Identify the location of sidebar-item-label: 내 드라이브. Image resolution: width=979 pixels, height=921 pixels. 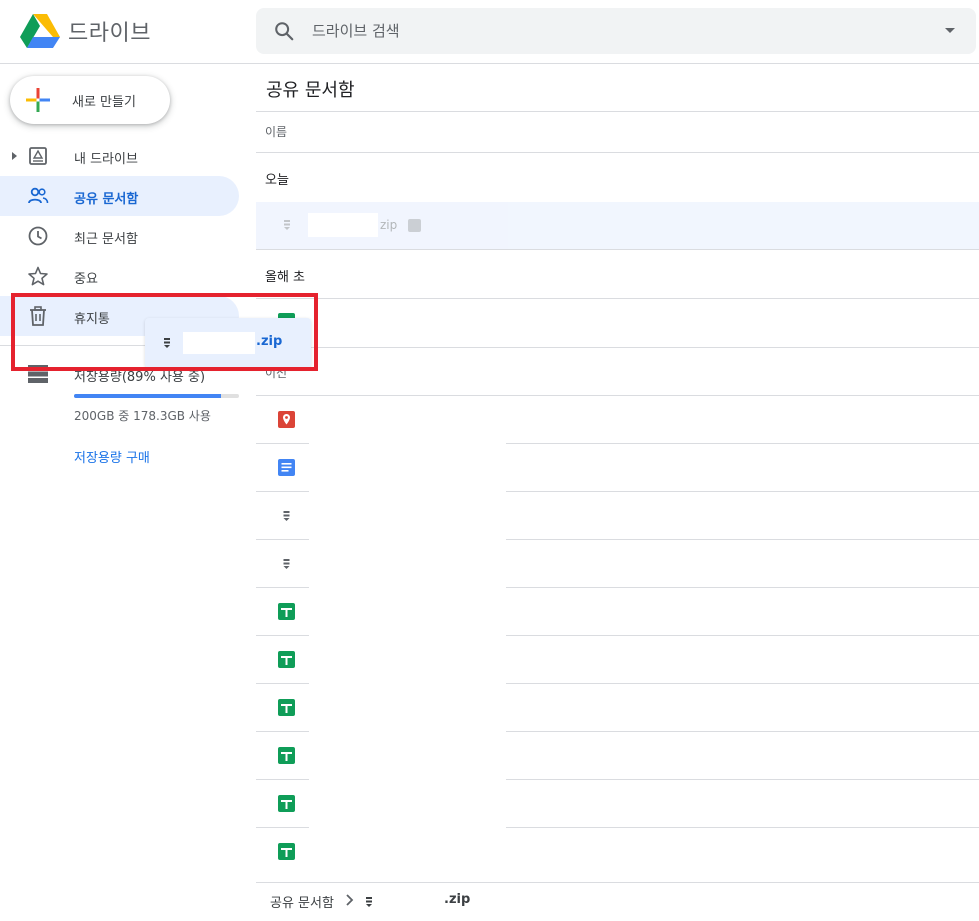
(106, 159).